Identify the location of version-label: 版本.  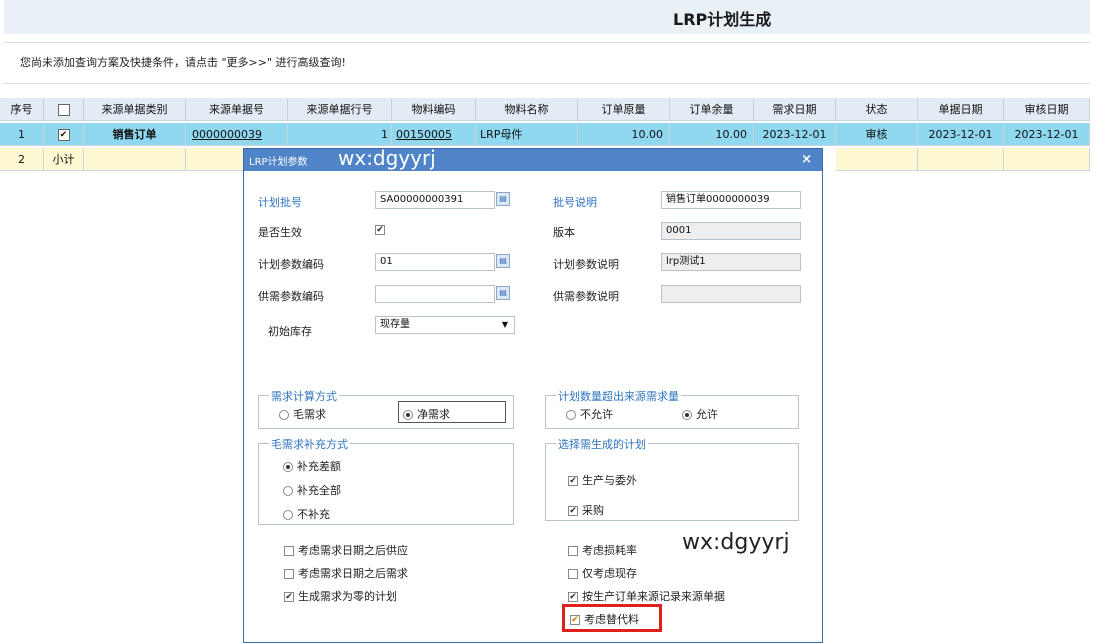
(564, 232).